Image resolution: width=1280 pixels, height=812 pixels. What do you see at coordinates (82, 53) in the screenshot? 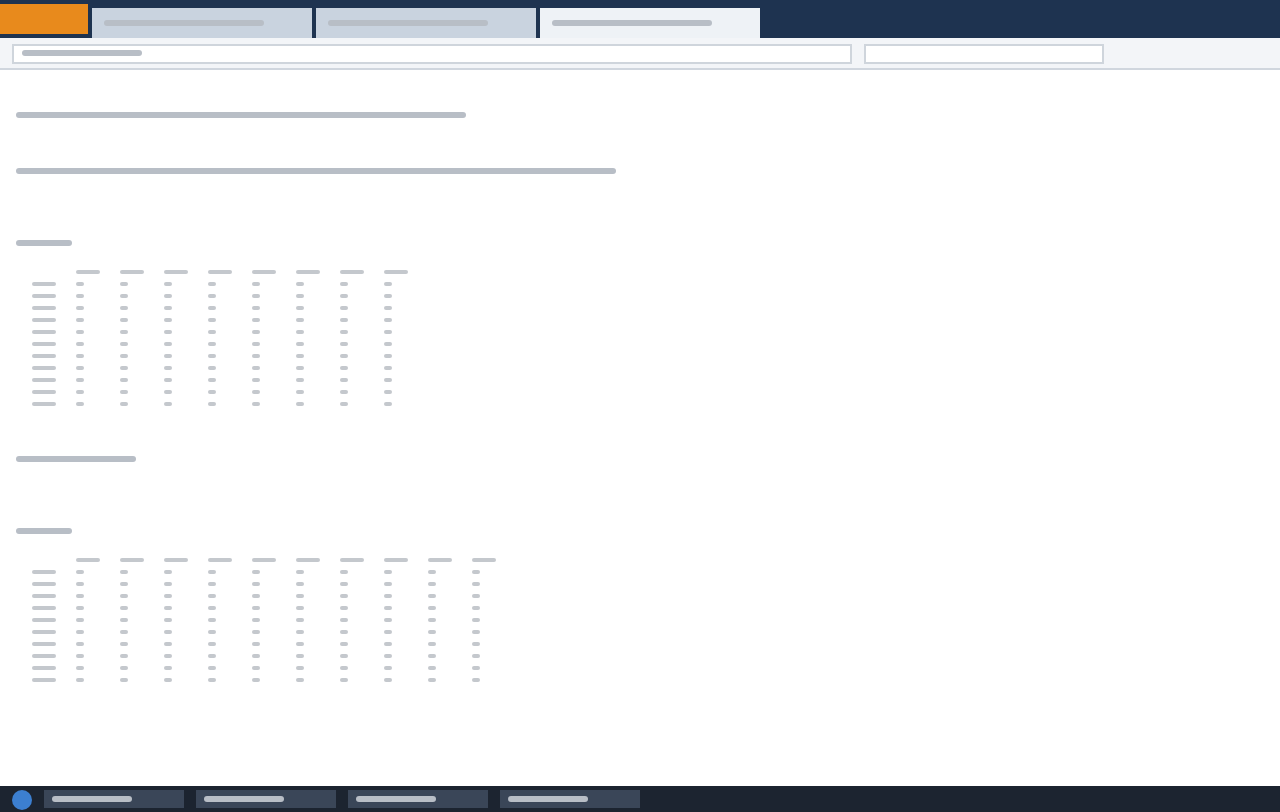
I see `blurred-url` at bounding box center [82, 53].